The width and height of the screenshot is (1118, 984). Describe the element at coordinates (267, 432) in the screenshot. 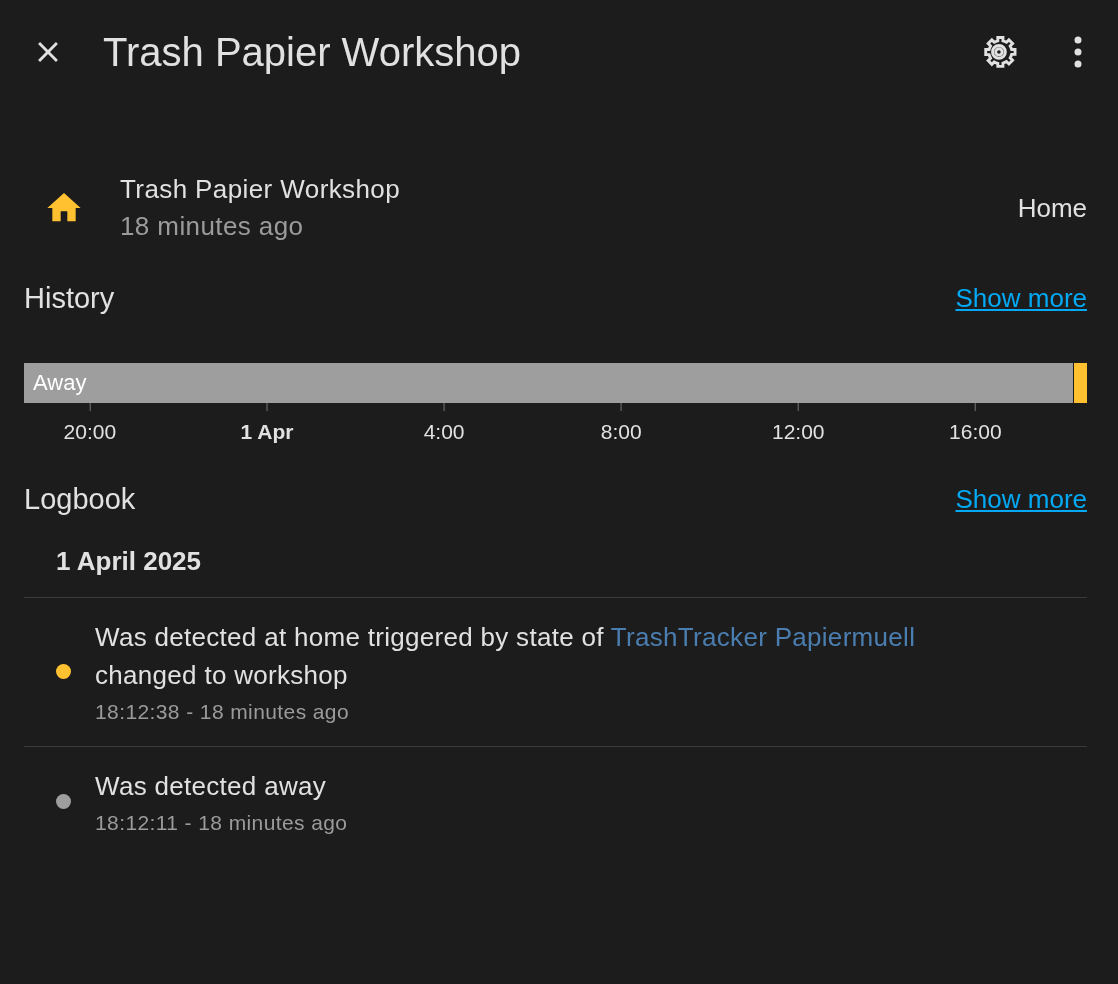

I see `axis-label: 1 Apr` at that location.